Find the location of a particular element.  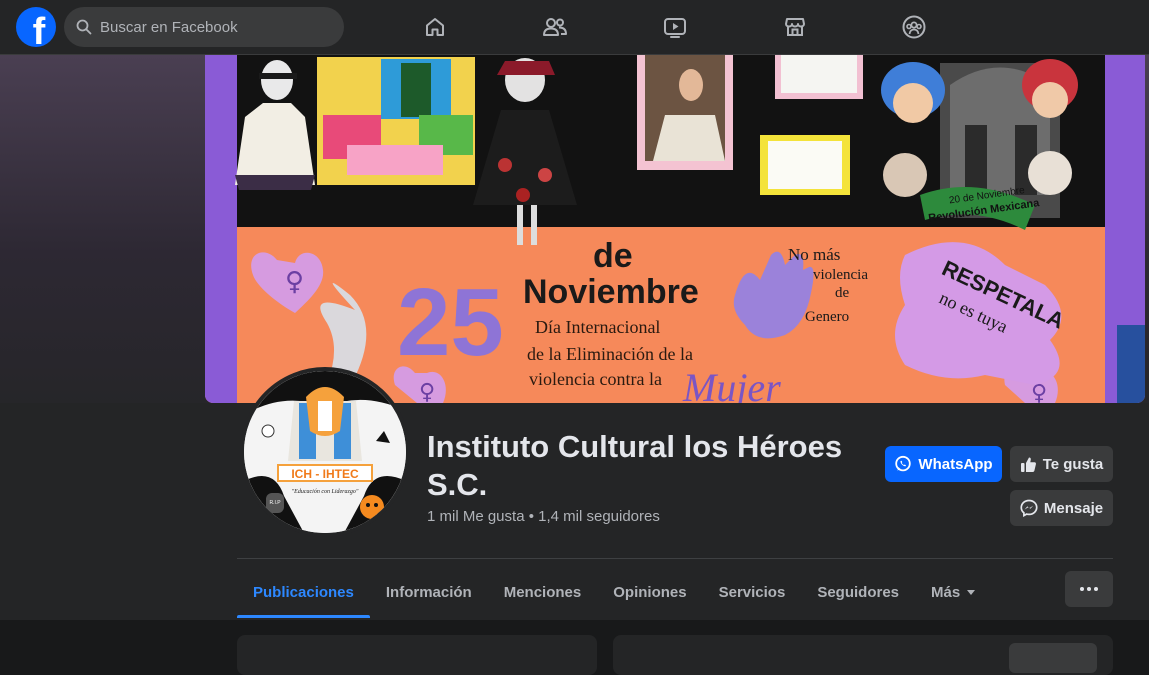

tab-label: Seguidores is located at coordinates (858, 592).